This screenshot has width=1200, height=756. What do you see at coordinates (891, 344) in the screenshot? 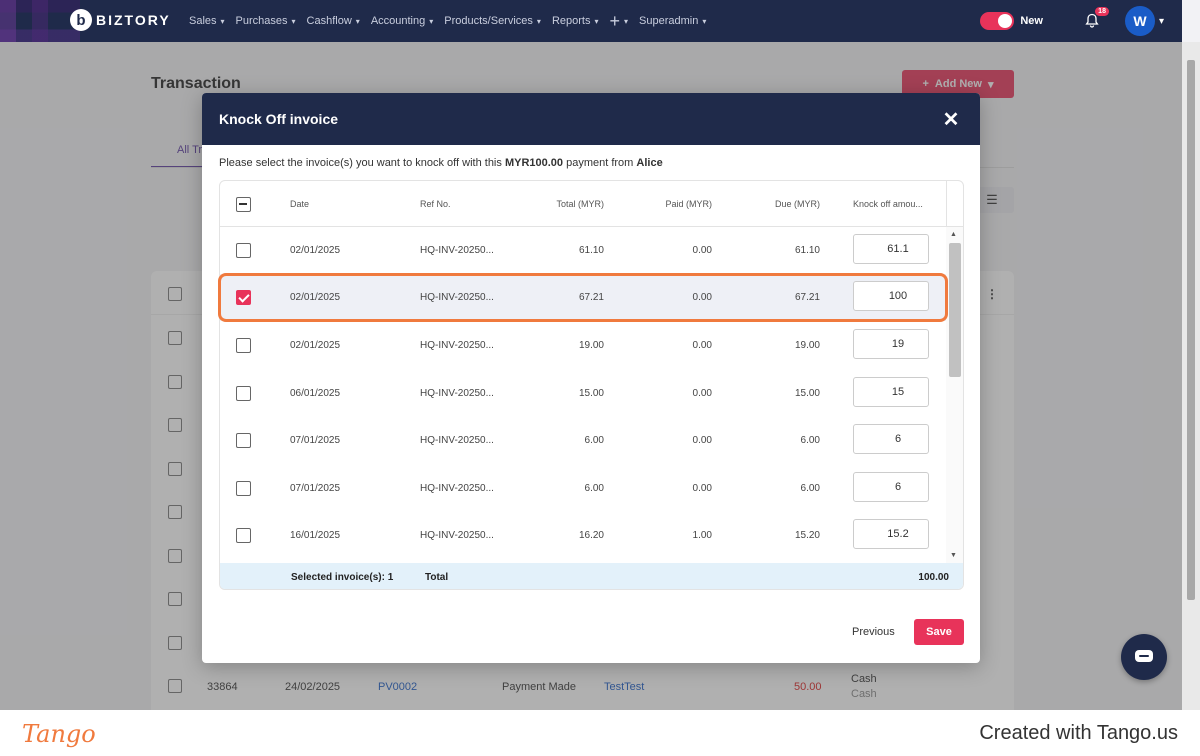
I see `knock-off-amount-input: 19` at bounding box center [891, 344].